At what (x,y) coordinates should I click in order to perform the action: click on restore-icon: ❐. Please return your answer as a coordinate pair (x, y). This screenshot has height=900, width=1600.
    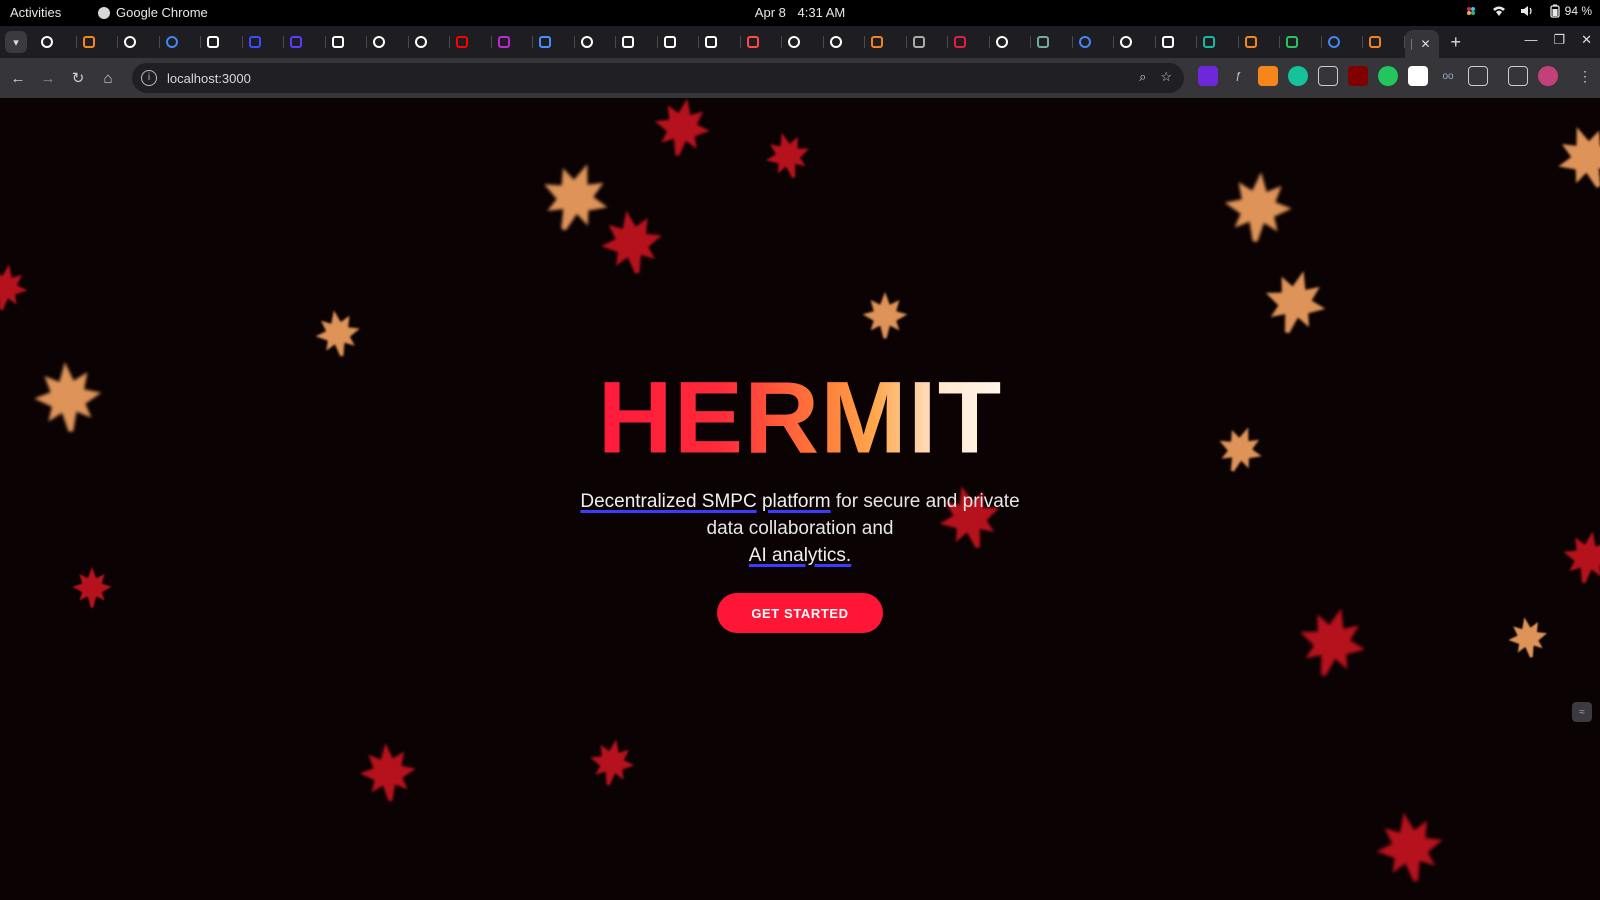
    Looking at the image, I should click on (1559, 40).